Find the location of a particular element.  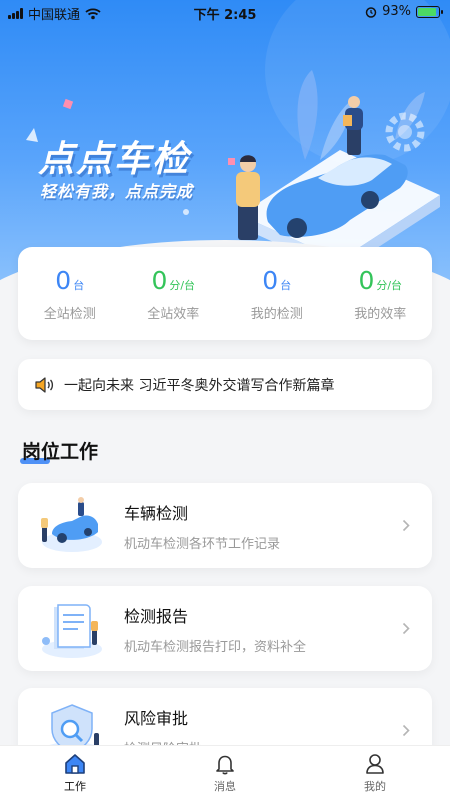

alarm-icon is located at coordinates (371, 12).